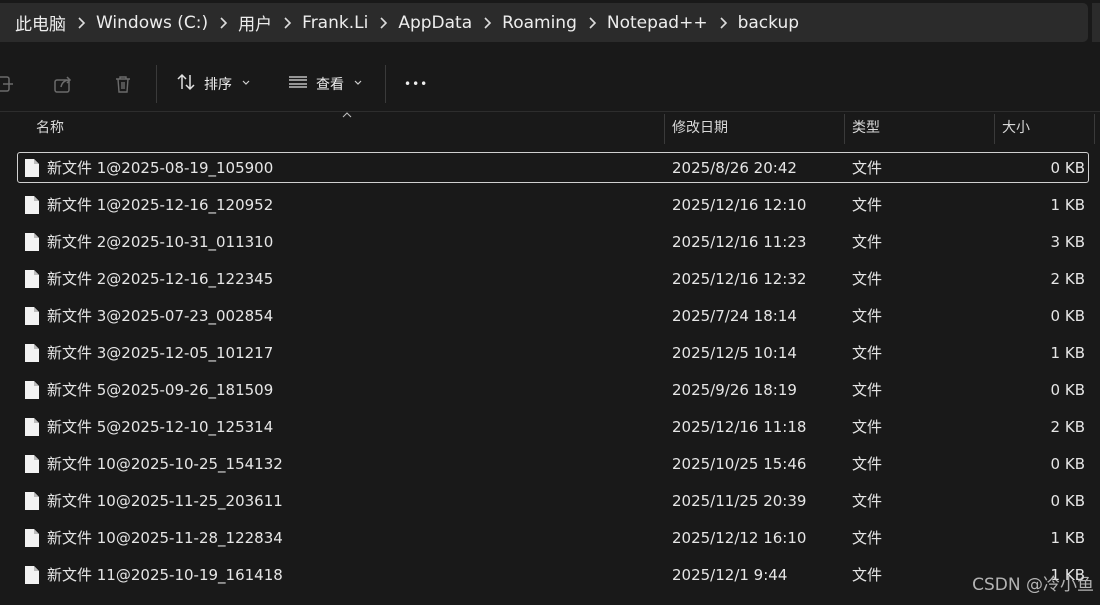 Image resolution: width=1100 pixels, height=605 pixels. Describe the element at coordinates (255, 22) in the screenshot. I see `breadcrumb-users: 用户` at that location.